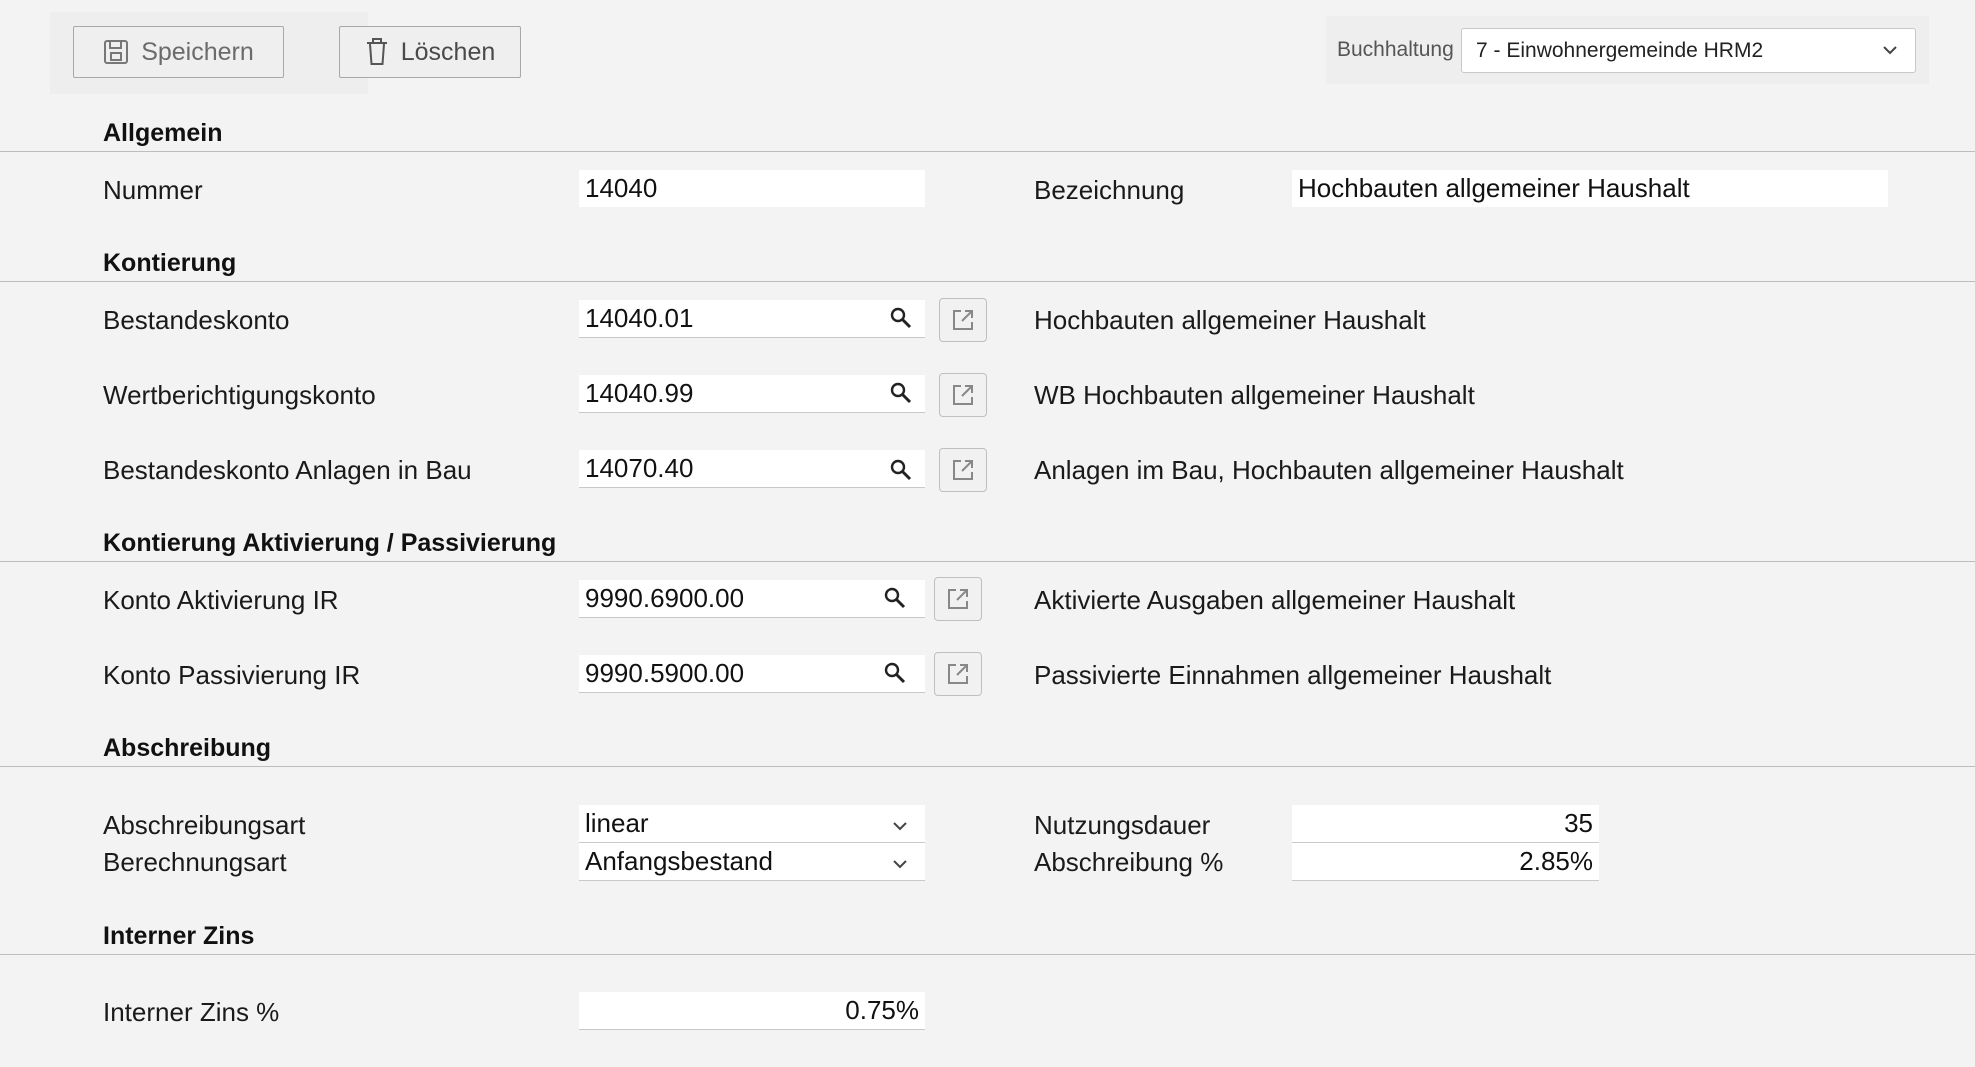 The image size is (1975, 1067). I want to click on depreciation-rate-label: Abschreibung %, so click(1129, 862).